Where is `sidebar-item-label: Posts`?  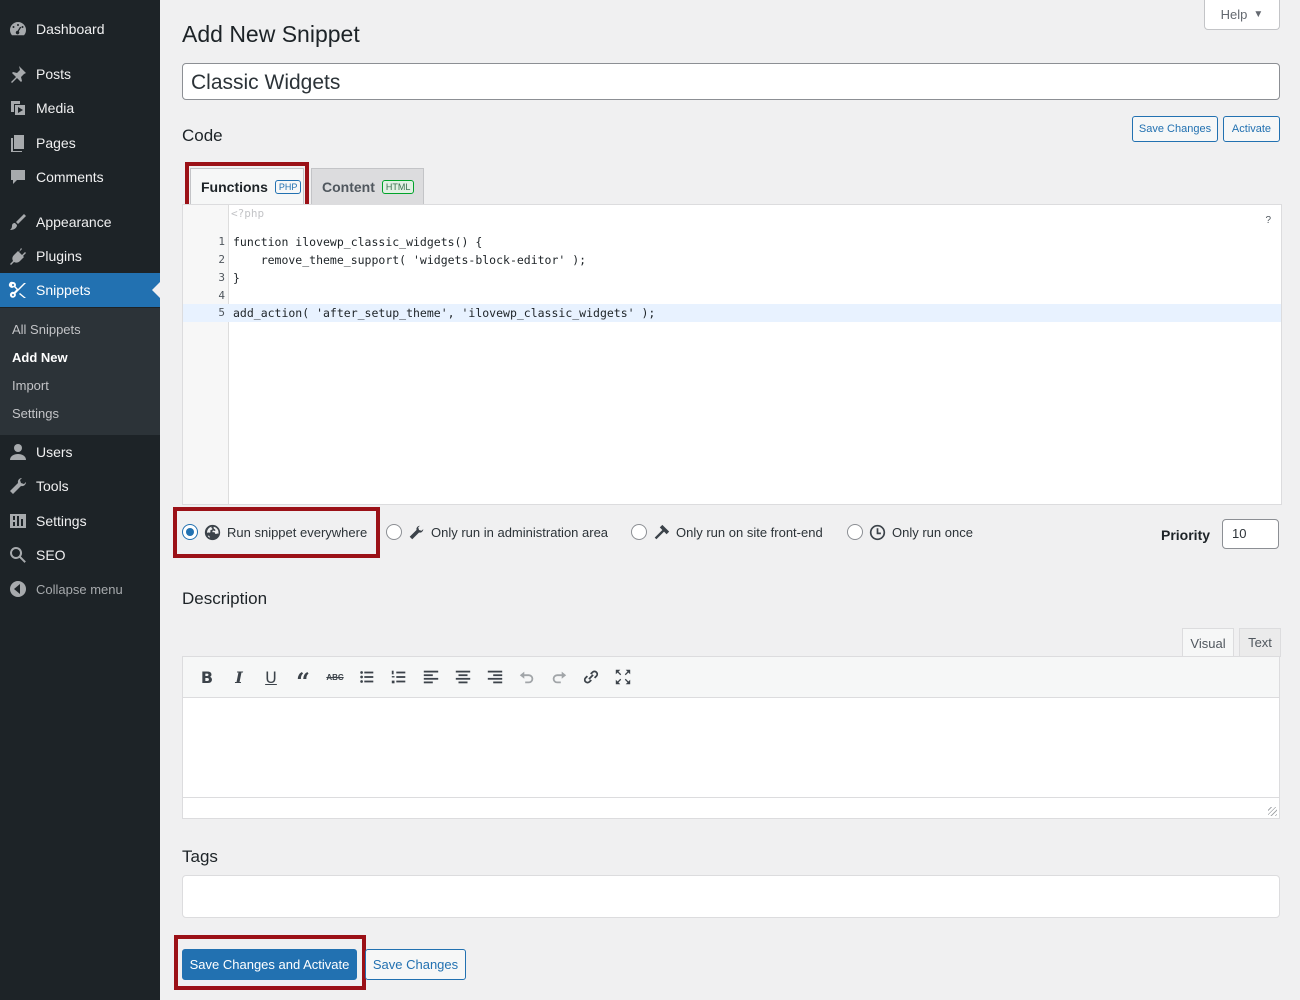
sidebar-item-label: Posts is located at coordinates (54, 74).